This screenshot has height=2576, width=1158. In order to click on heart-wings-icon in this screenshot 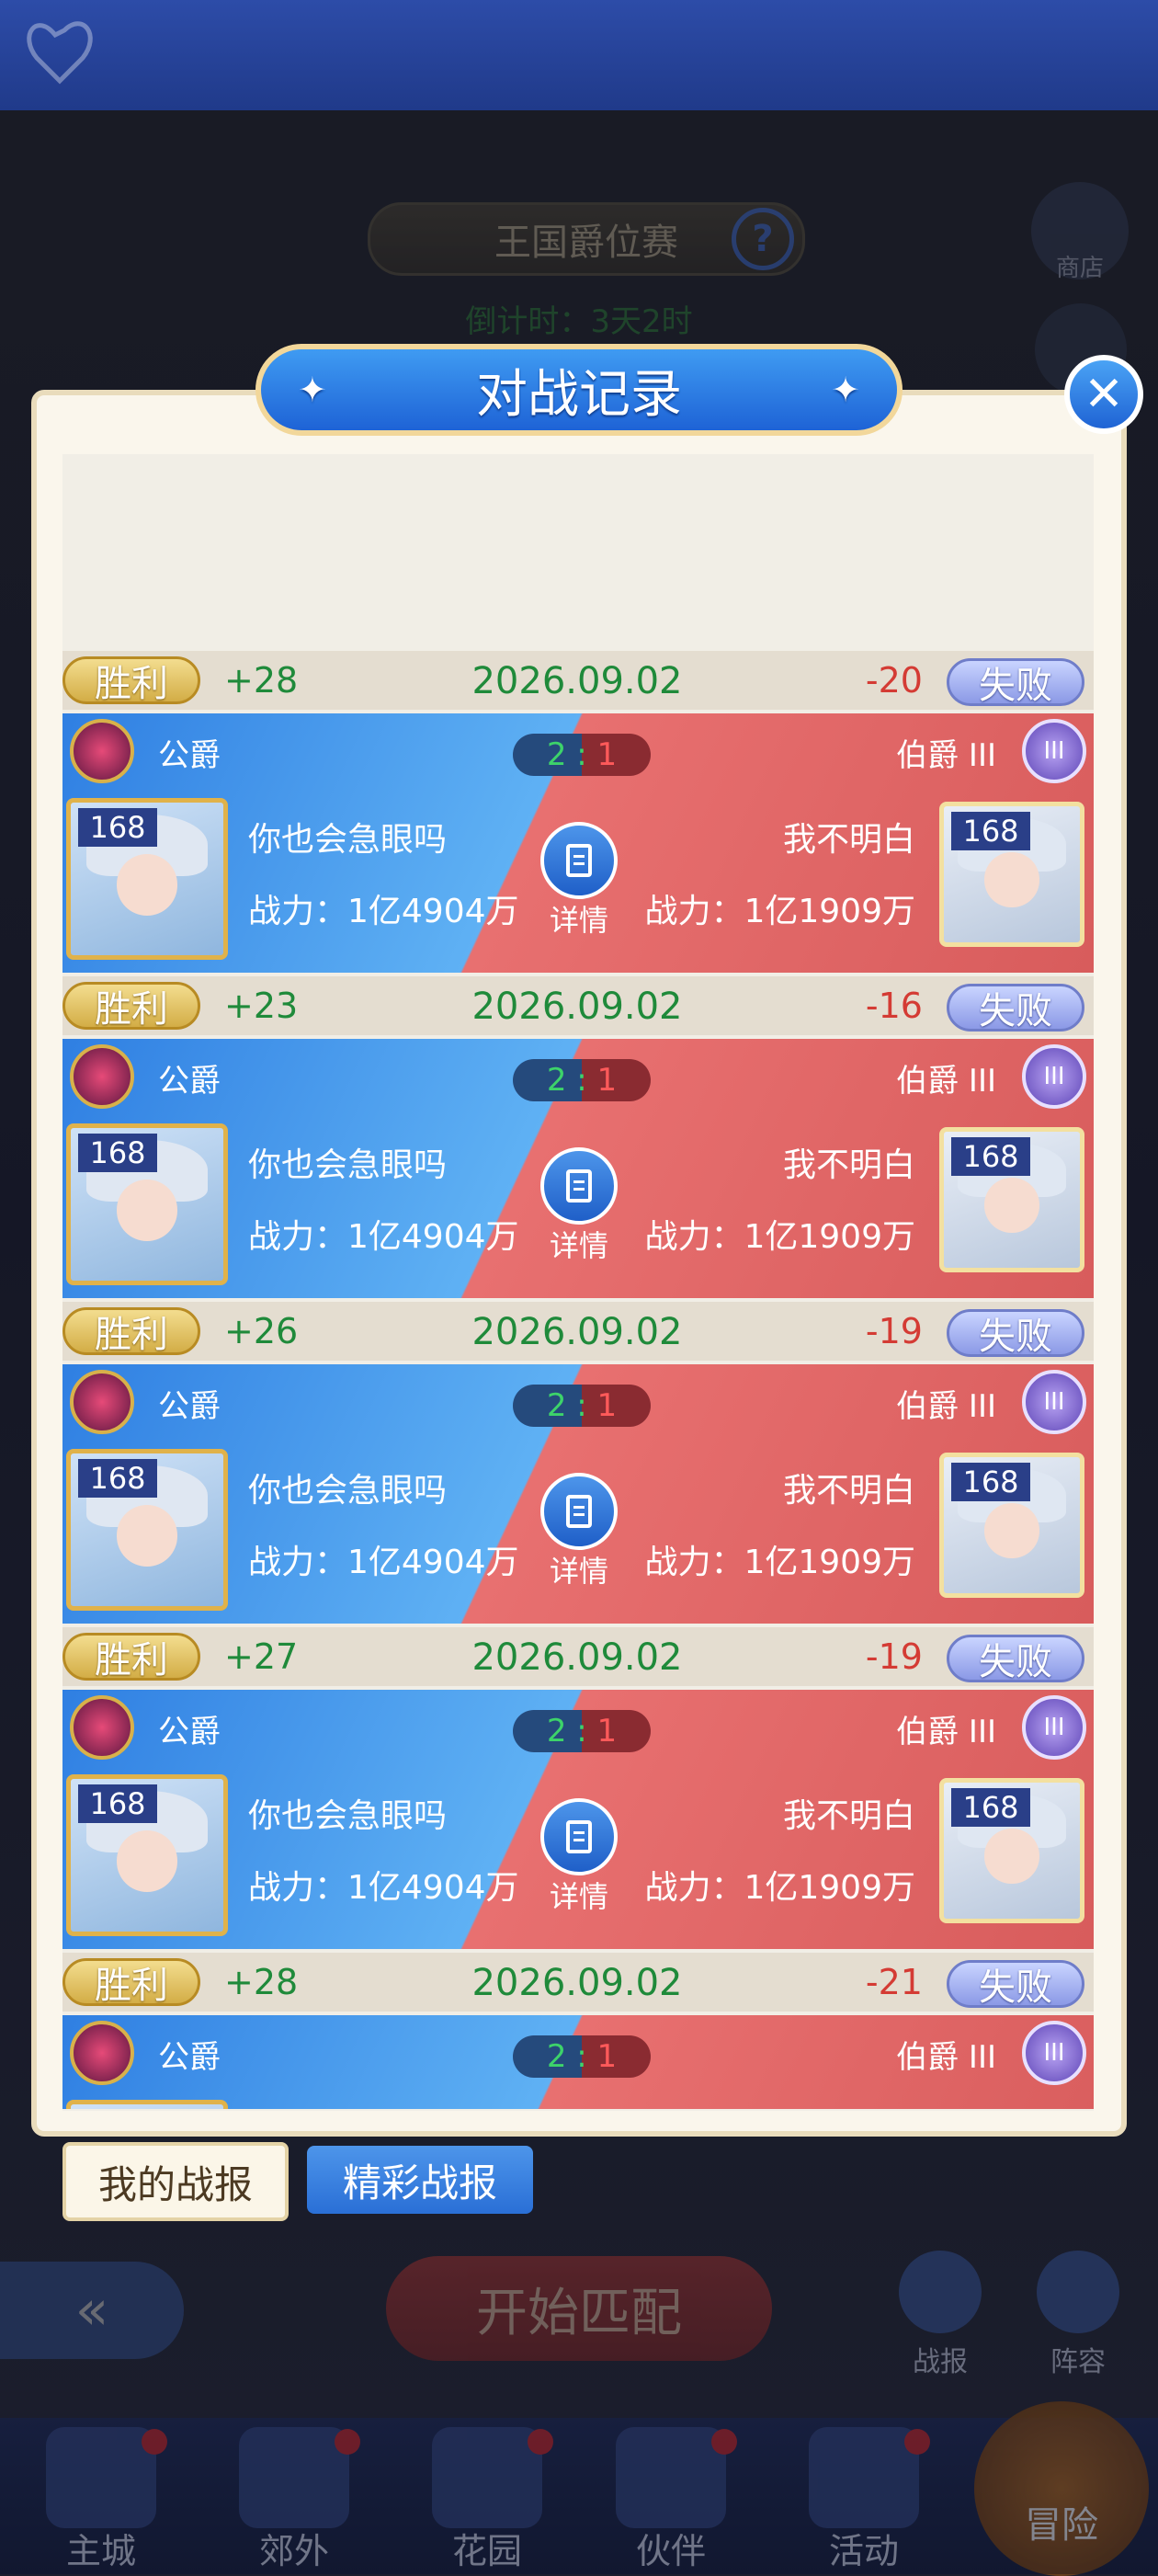, I will do `click(60, 53)`.